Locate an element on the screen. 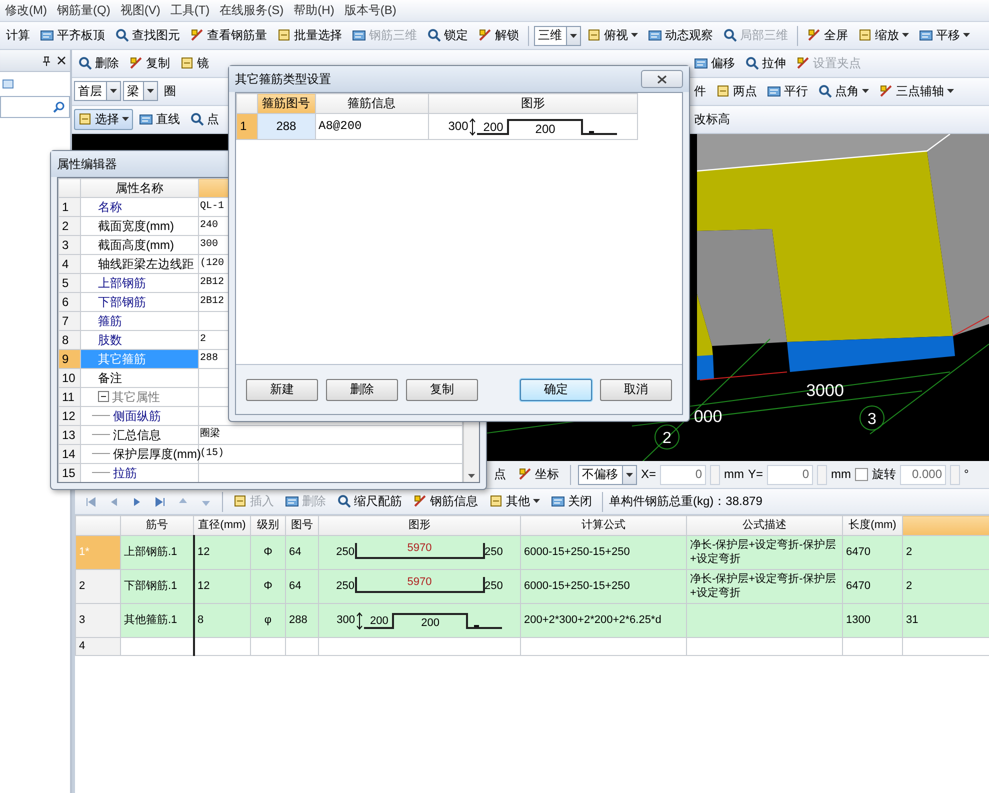  column-header: 图号 is located at coordinates (302, 526).